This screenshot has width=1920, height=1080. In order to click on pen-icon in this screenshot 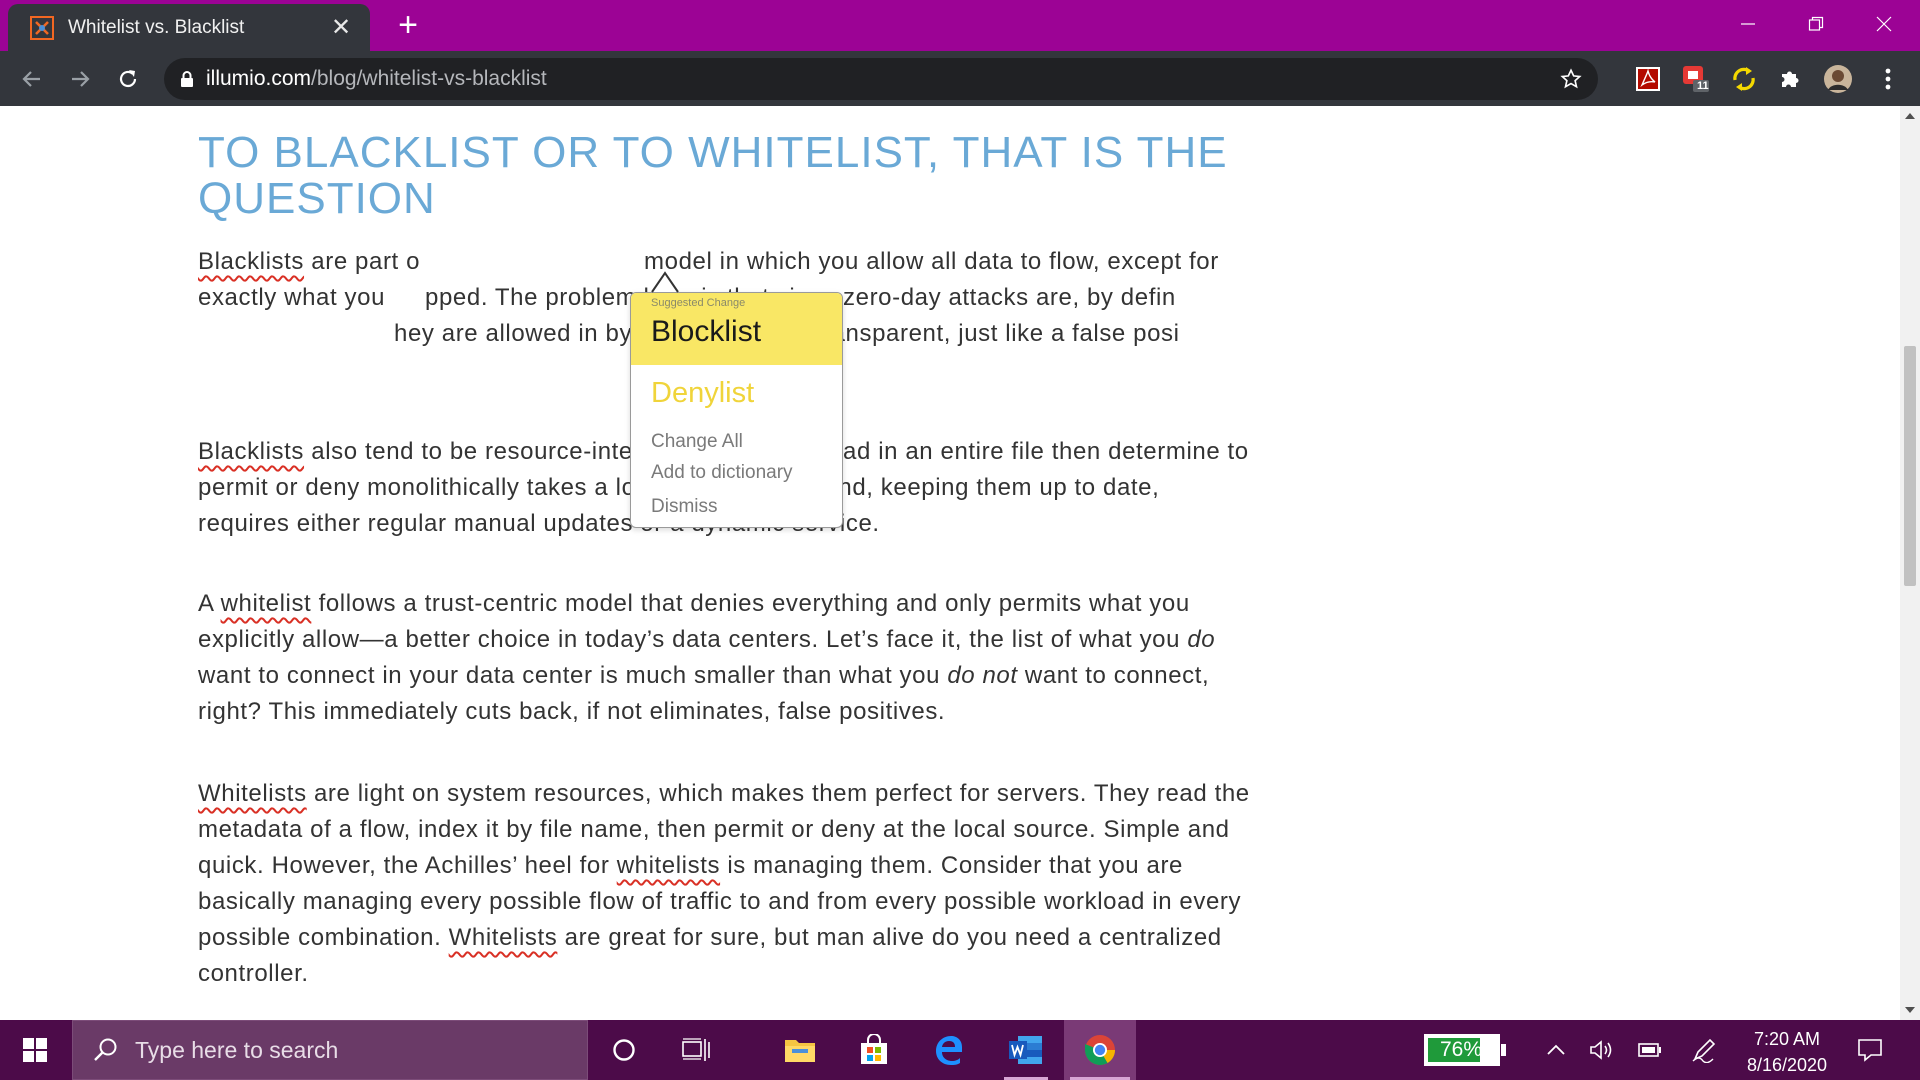, I will do `click(1704, 1050)`.